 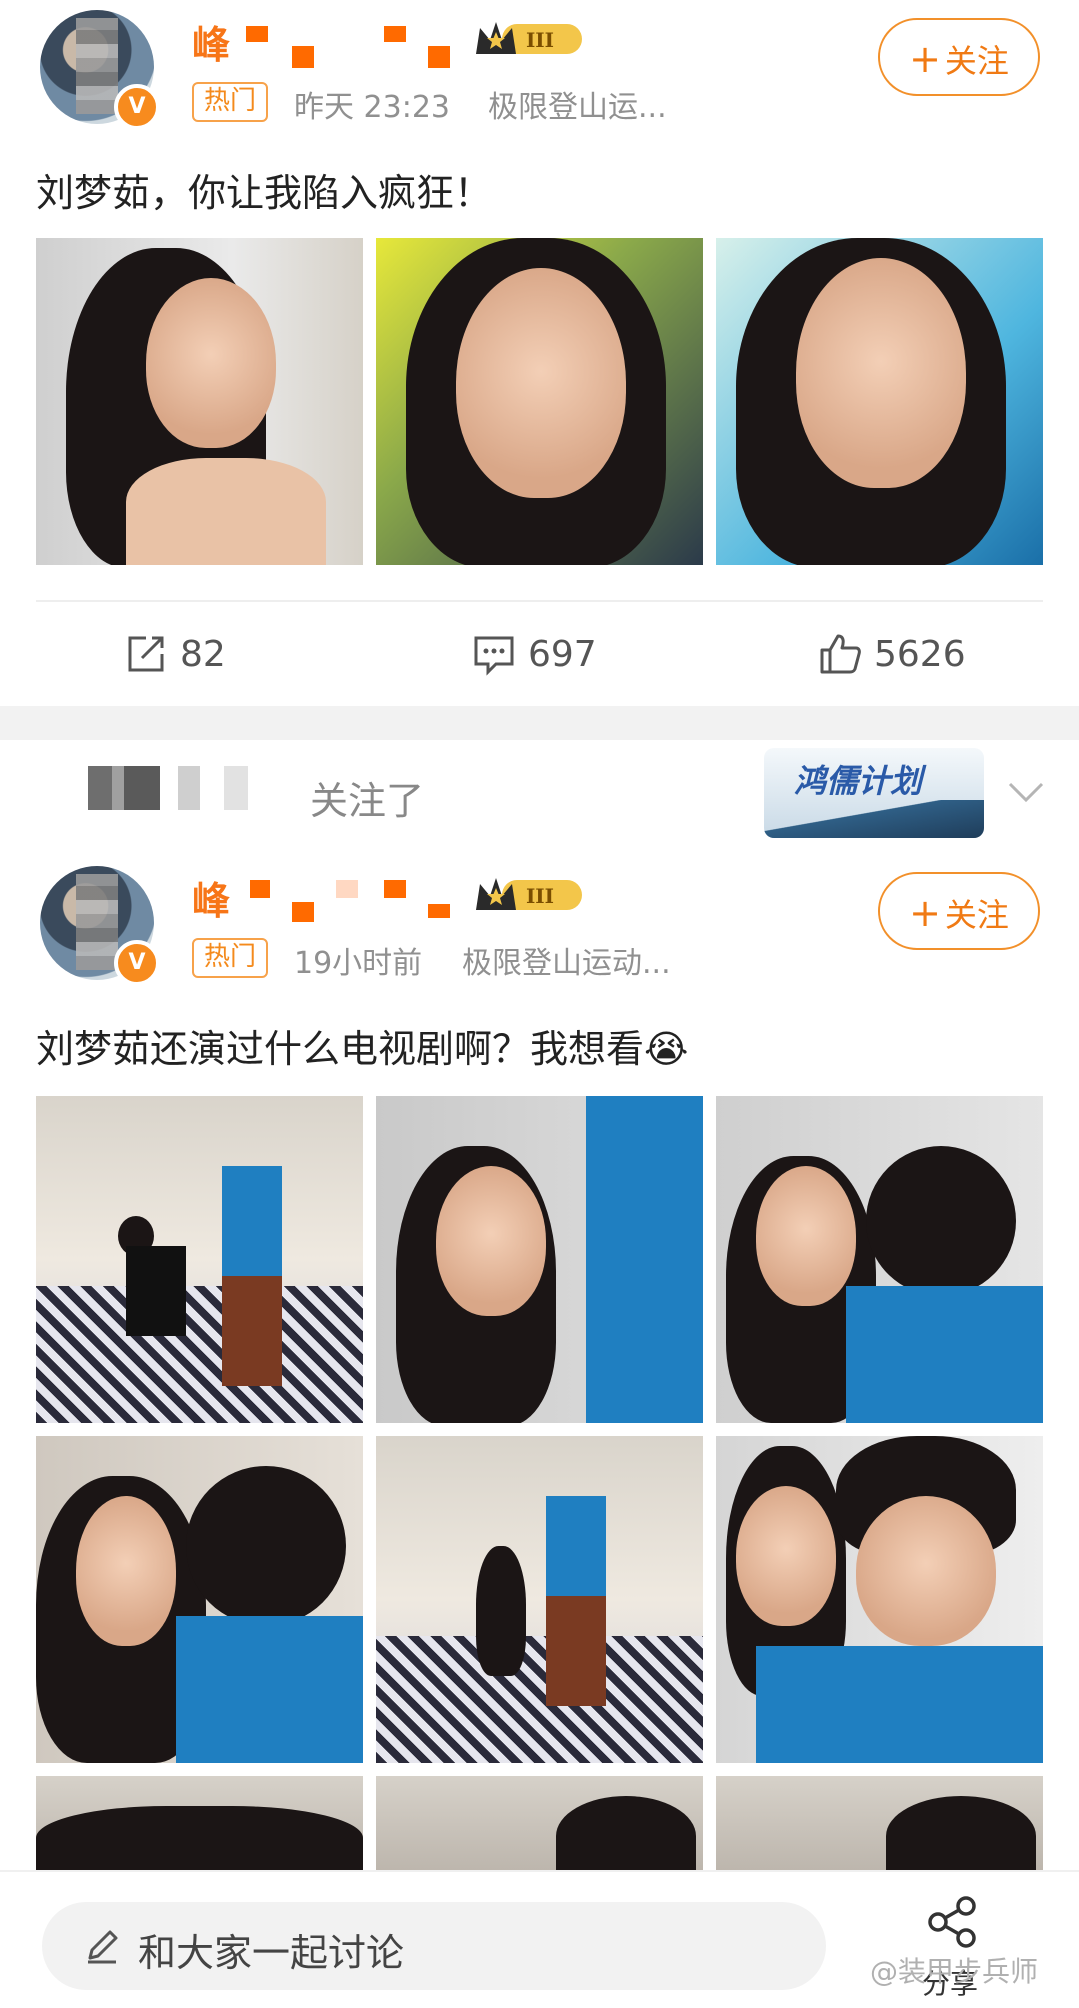 What do you see at coordinates (264, 193) in the screenshot?
I see `post-content: 刘梦茹，你让我陷入疯狂！` at bounding box center [264, 193].